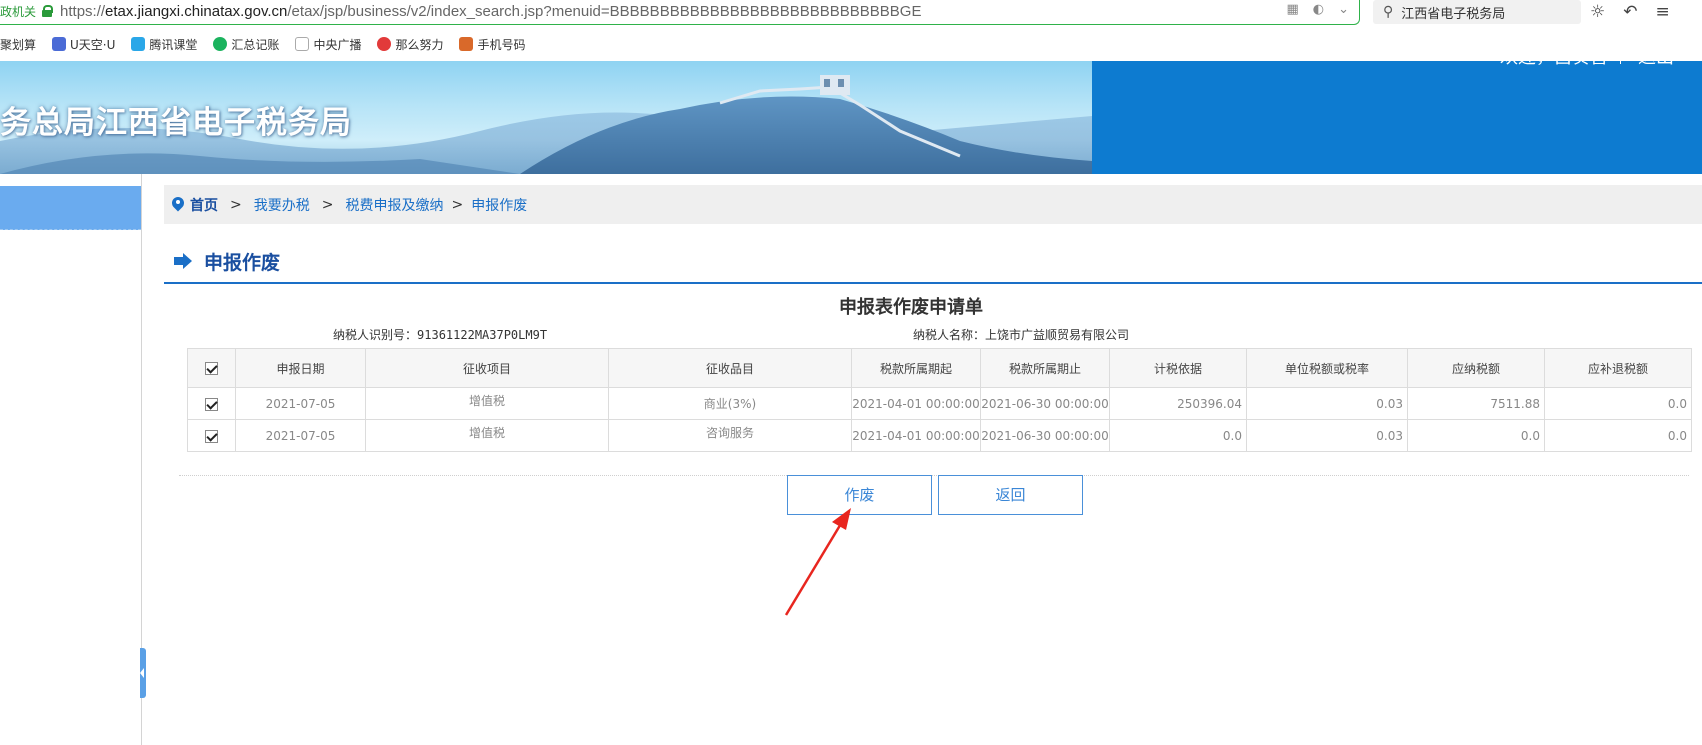 This screenshot has width=1702, height=745. I want to click on search-icon: ⚲, so click(1388, 12).